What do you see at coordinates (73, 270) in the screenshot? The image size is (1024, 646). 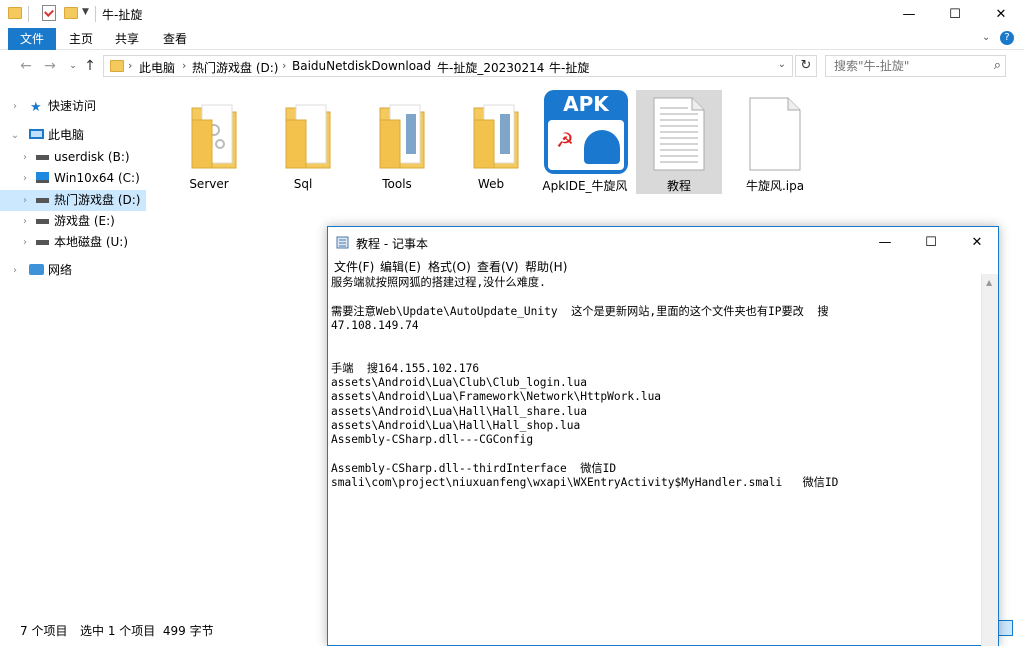 I see `nav-network: › 网络` at bounding box center [73, 270].